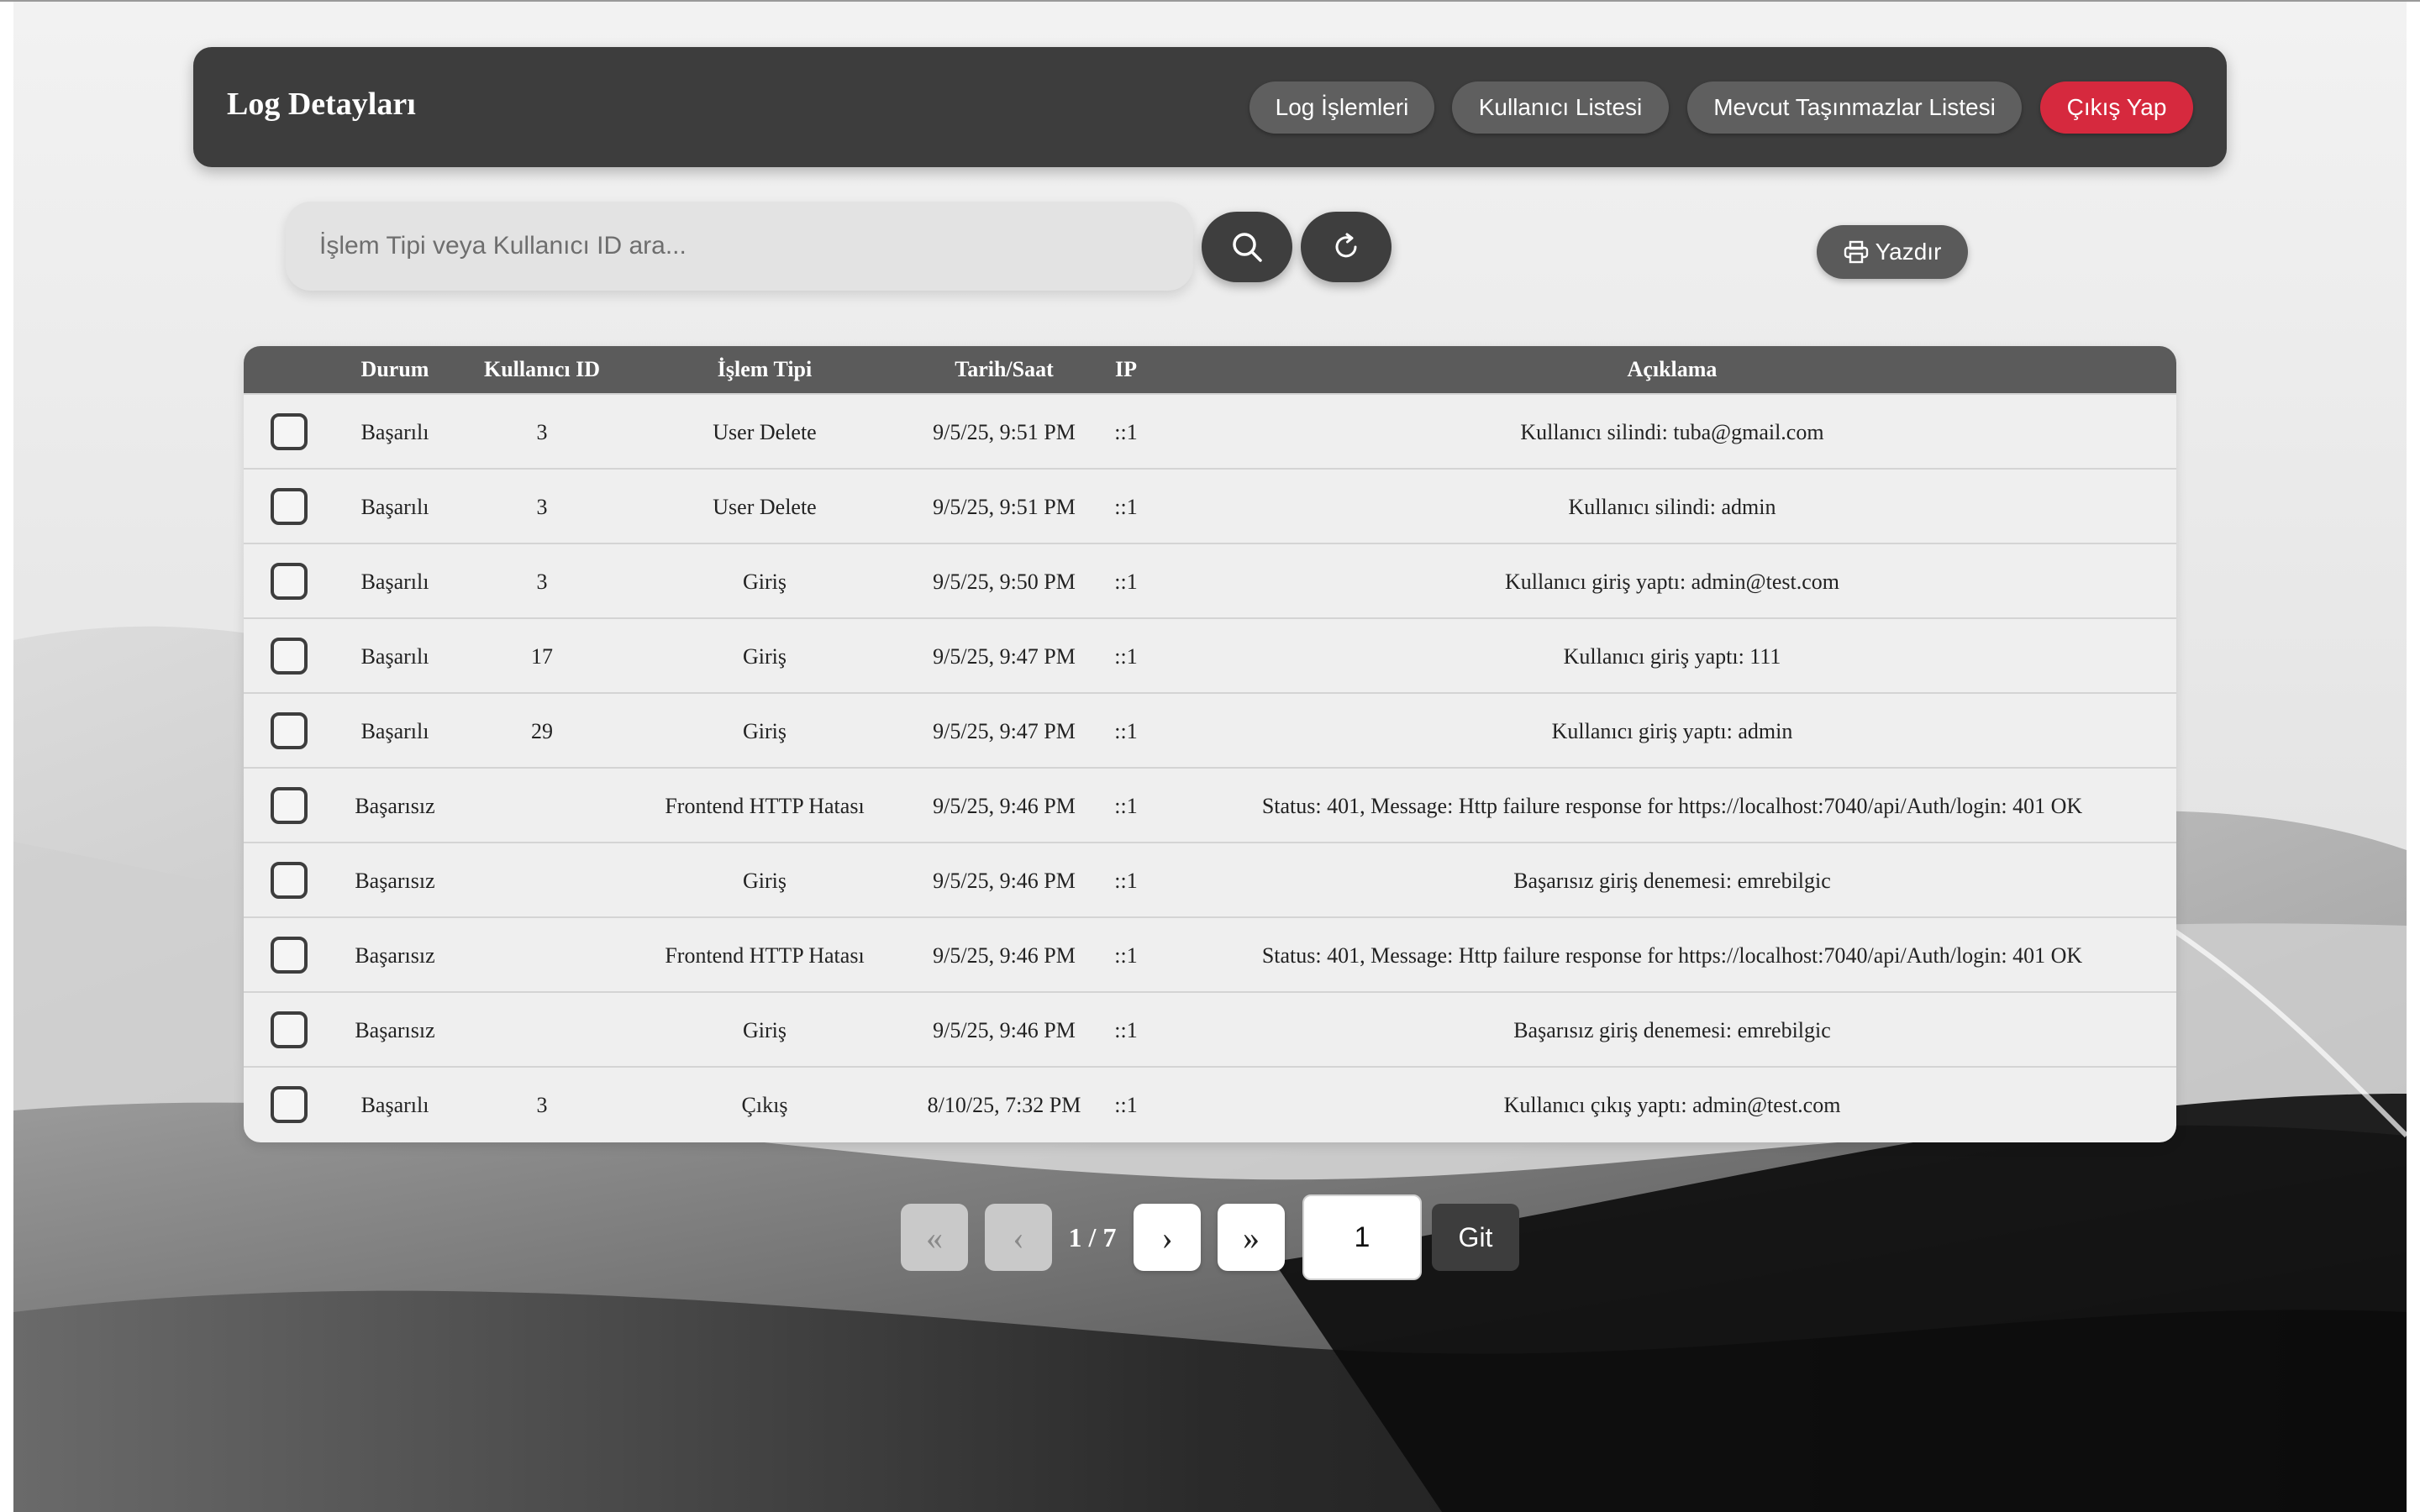  Describe the element at coordinates (321, 104) in the screenshot. I see `page-title: Log Detayları` at that location.